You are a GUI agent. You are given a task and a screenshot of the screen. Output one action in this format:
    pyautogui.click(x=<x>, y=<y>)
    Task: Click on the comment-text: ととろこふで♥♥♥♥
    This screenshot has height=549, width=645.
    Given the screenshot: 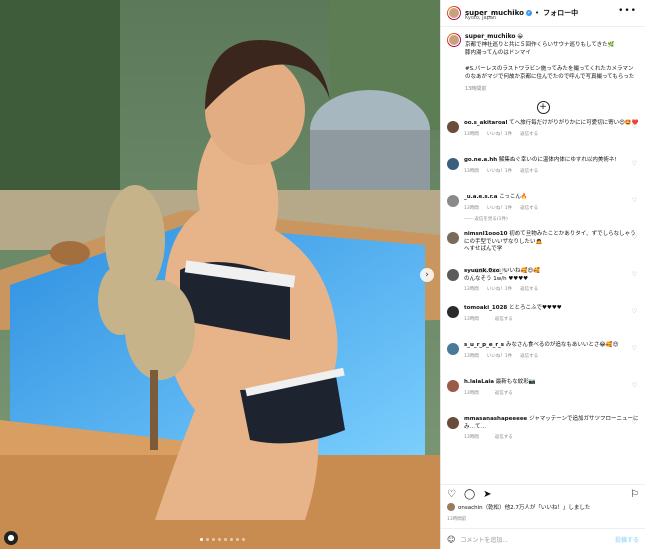 What is the action you would take?
    pyautogui.click(x=535, y=308)
    